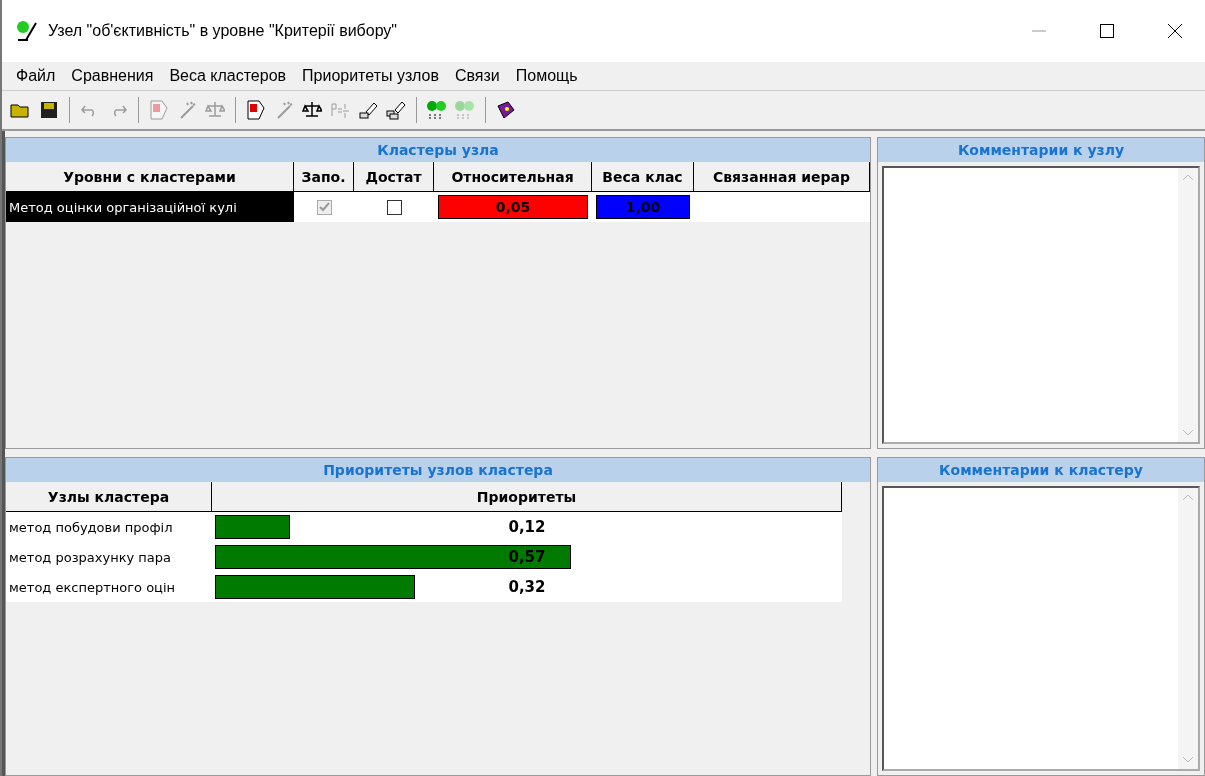 This screenshot has height=776, width=1205. I want to click on table-cell: метод розрахунку пара, so click(109, 557).